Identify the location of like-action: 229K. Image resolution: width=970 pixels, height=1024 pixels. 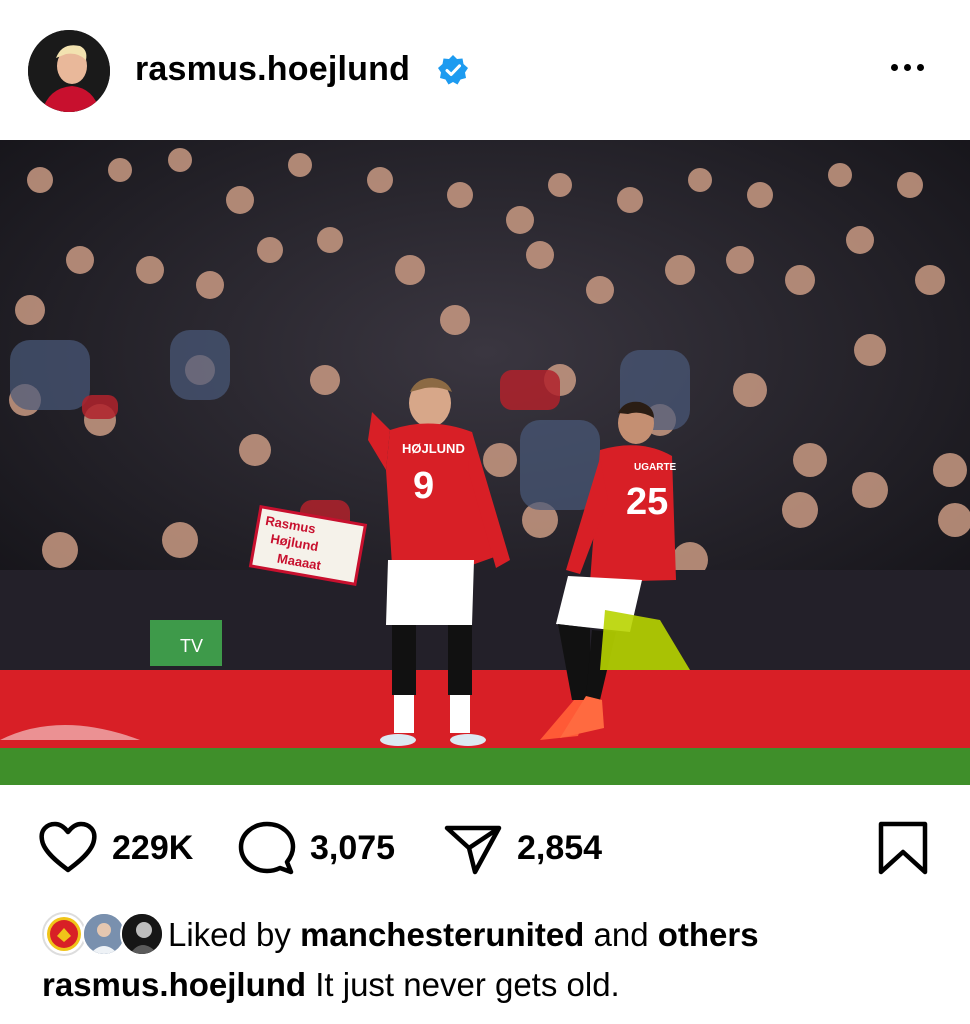
(115, 848).